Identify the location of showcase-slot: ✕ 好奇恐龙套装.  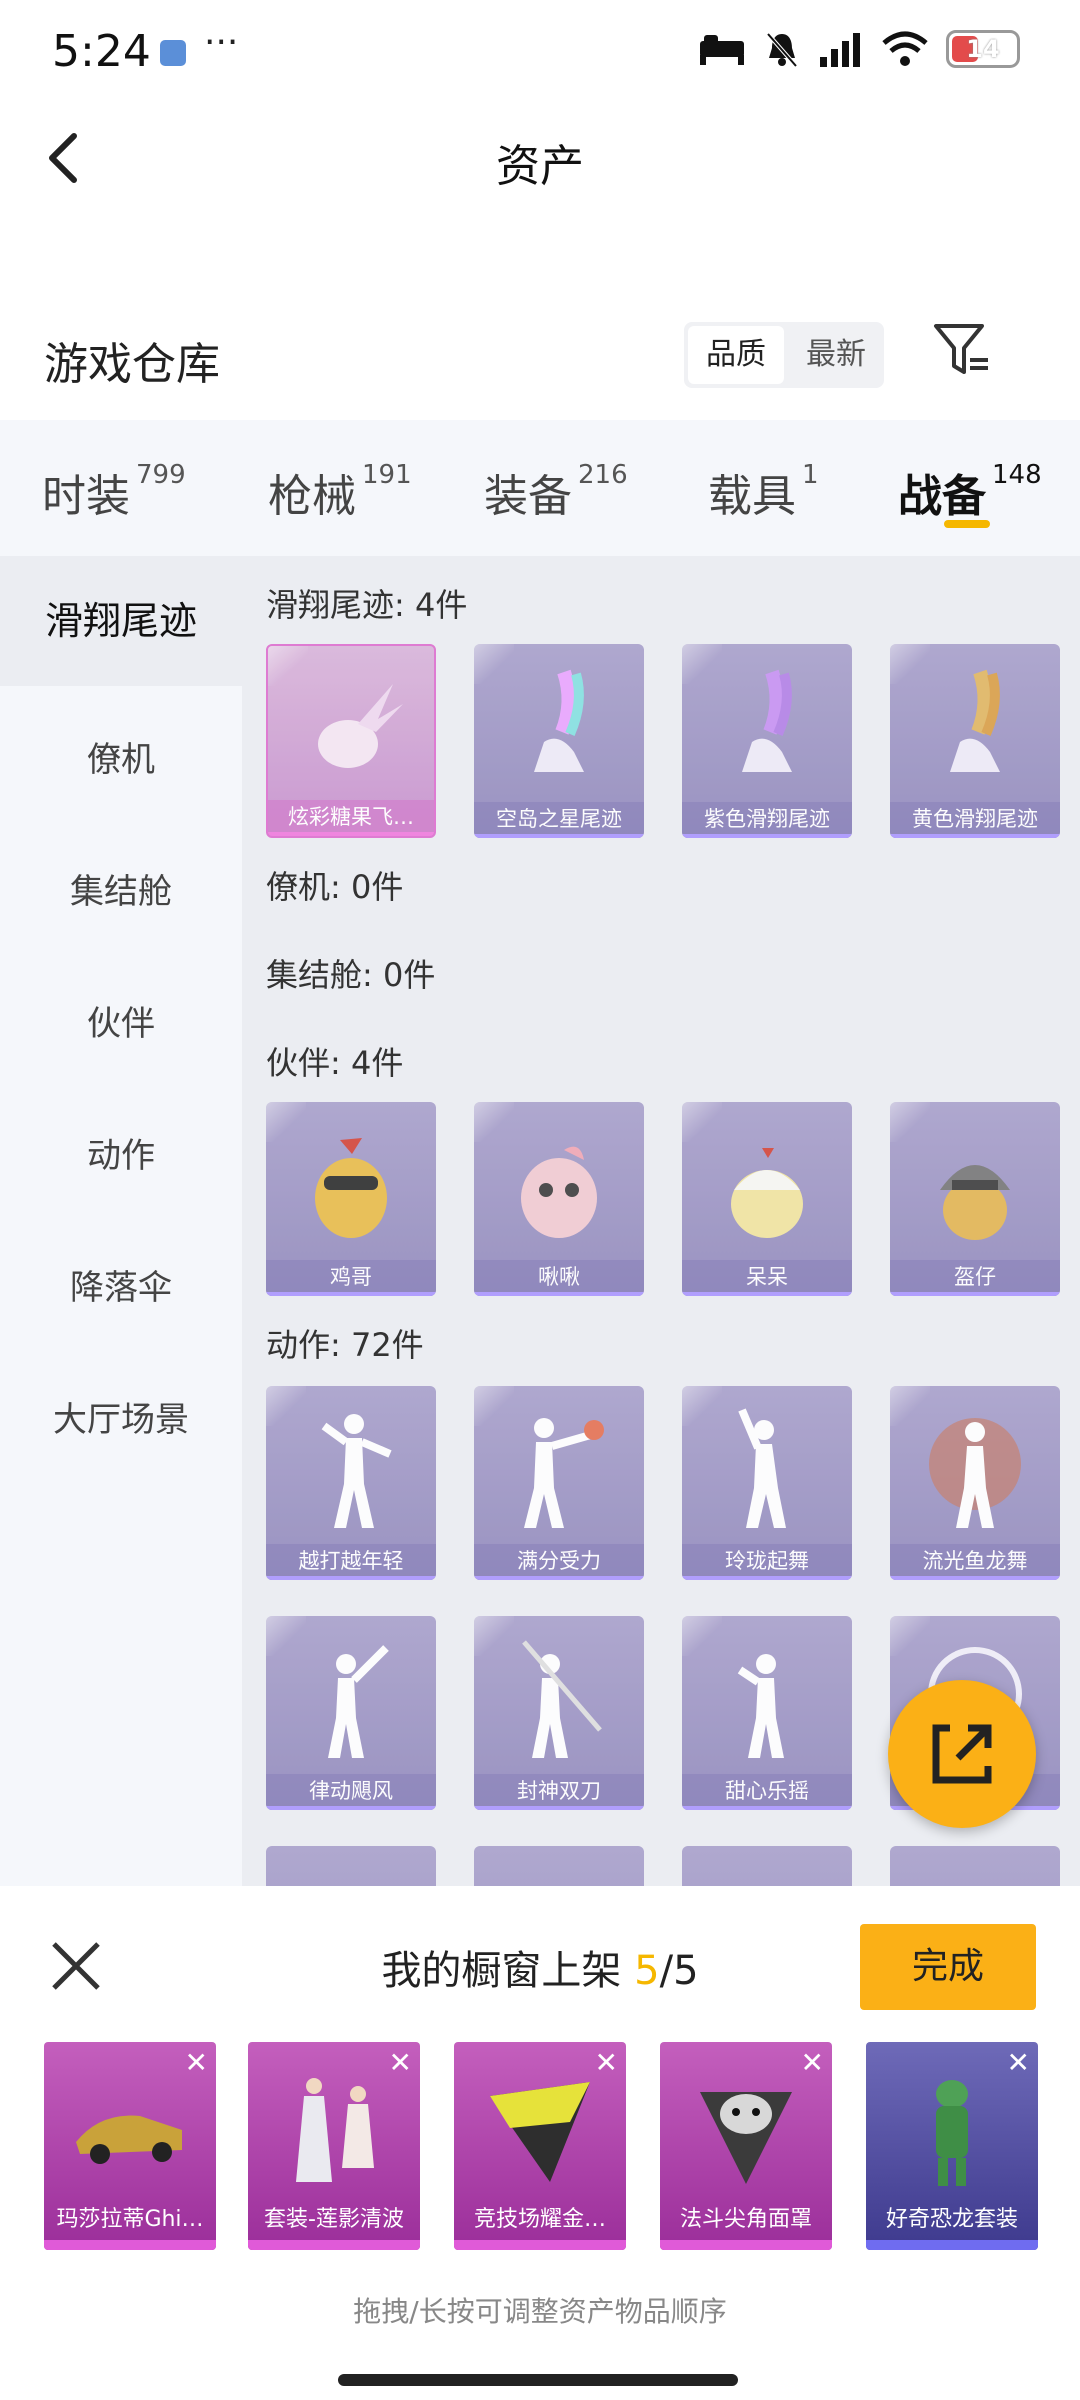
(952, 2146).